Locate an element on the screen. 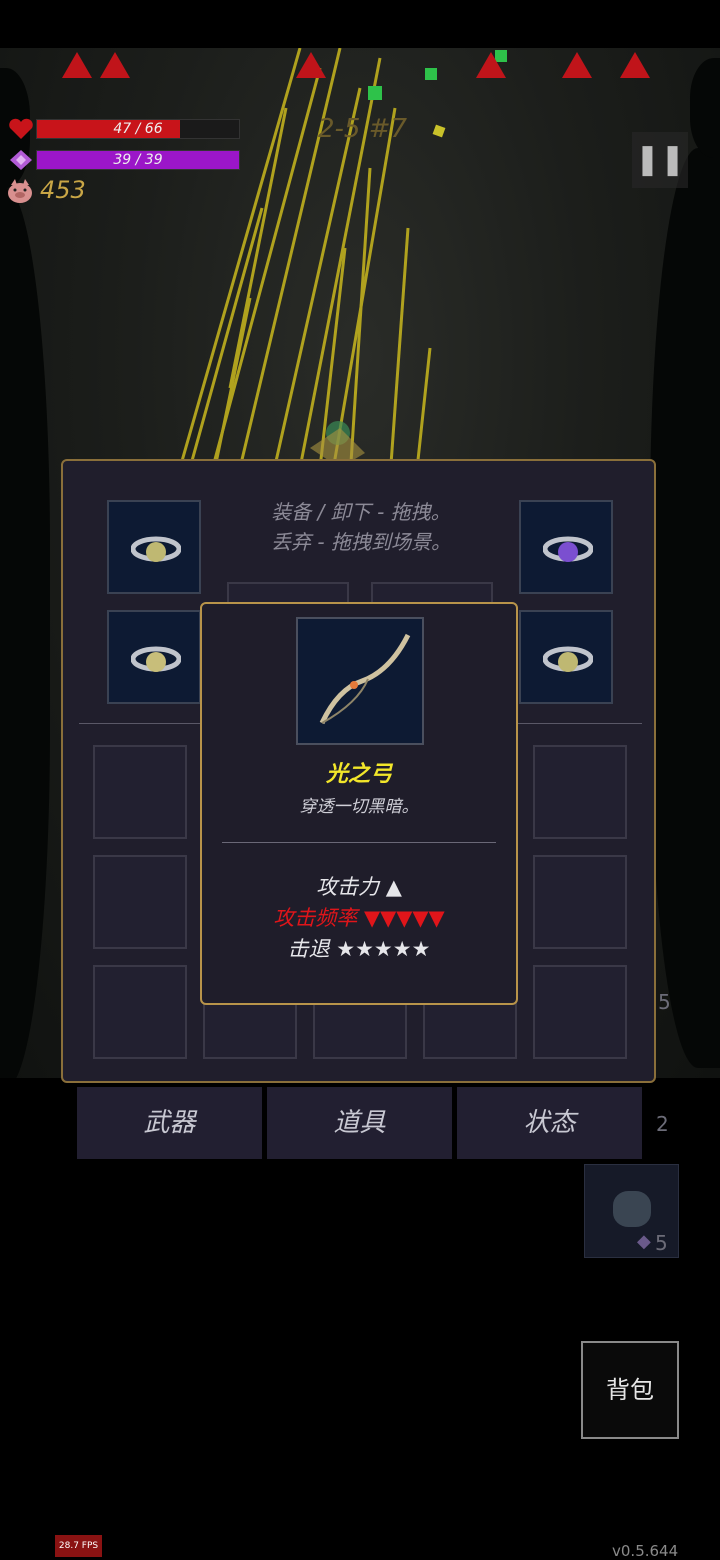 The width and height of the screenshot is (720, 1560). hint-drop: 丢弃 - 拖拽到场景。 is located at coordinates (361, 542).